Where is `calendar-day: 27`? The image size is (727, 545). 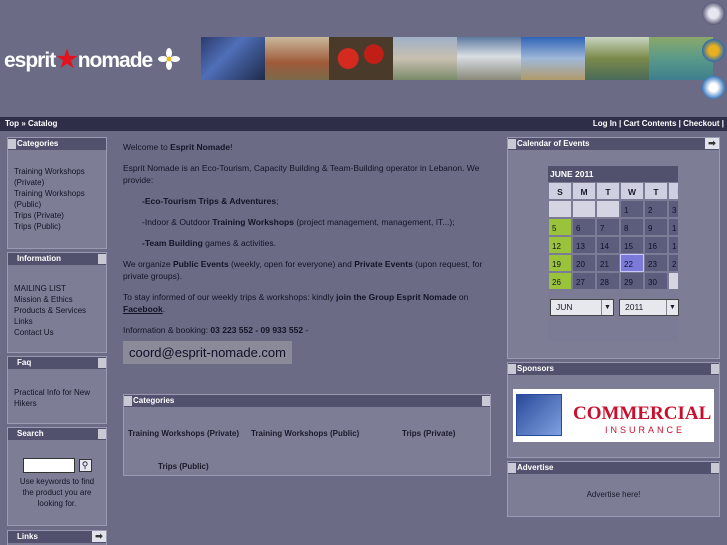 calendar-day: 27 is located at coordinates (584, 281).